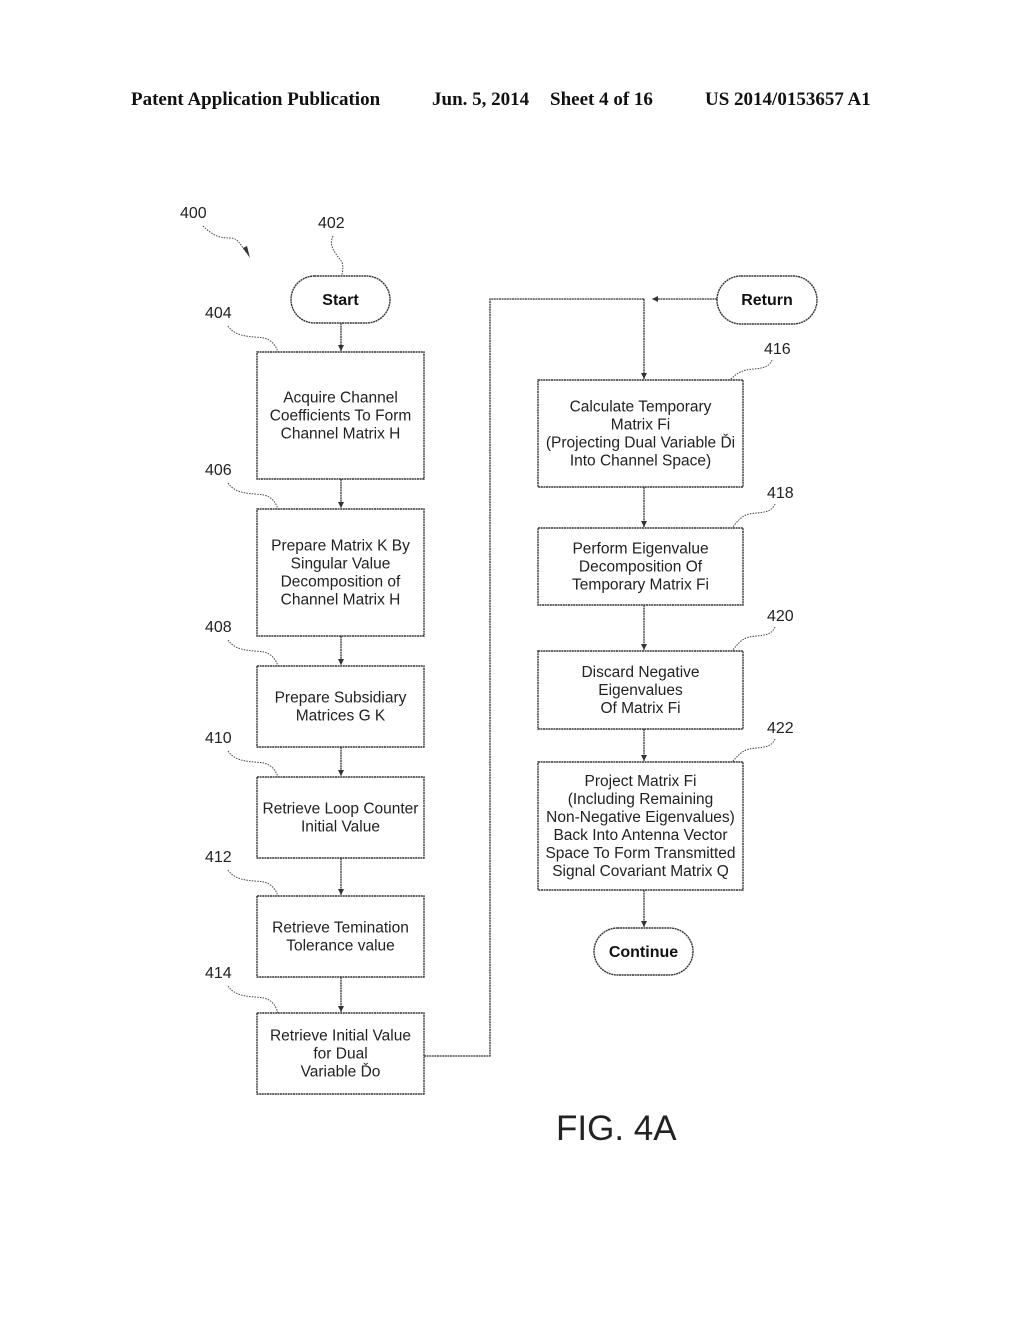 The height and width of the screenshot is (1320, 1024). What do you see at coordinates (340, 946) in the screenshot?
I see `step-text-line: Tolerance value` at bounding box center [340, 946].